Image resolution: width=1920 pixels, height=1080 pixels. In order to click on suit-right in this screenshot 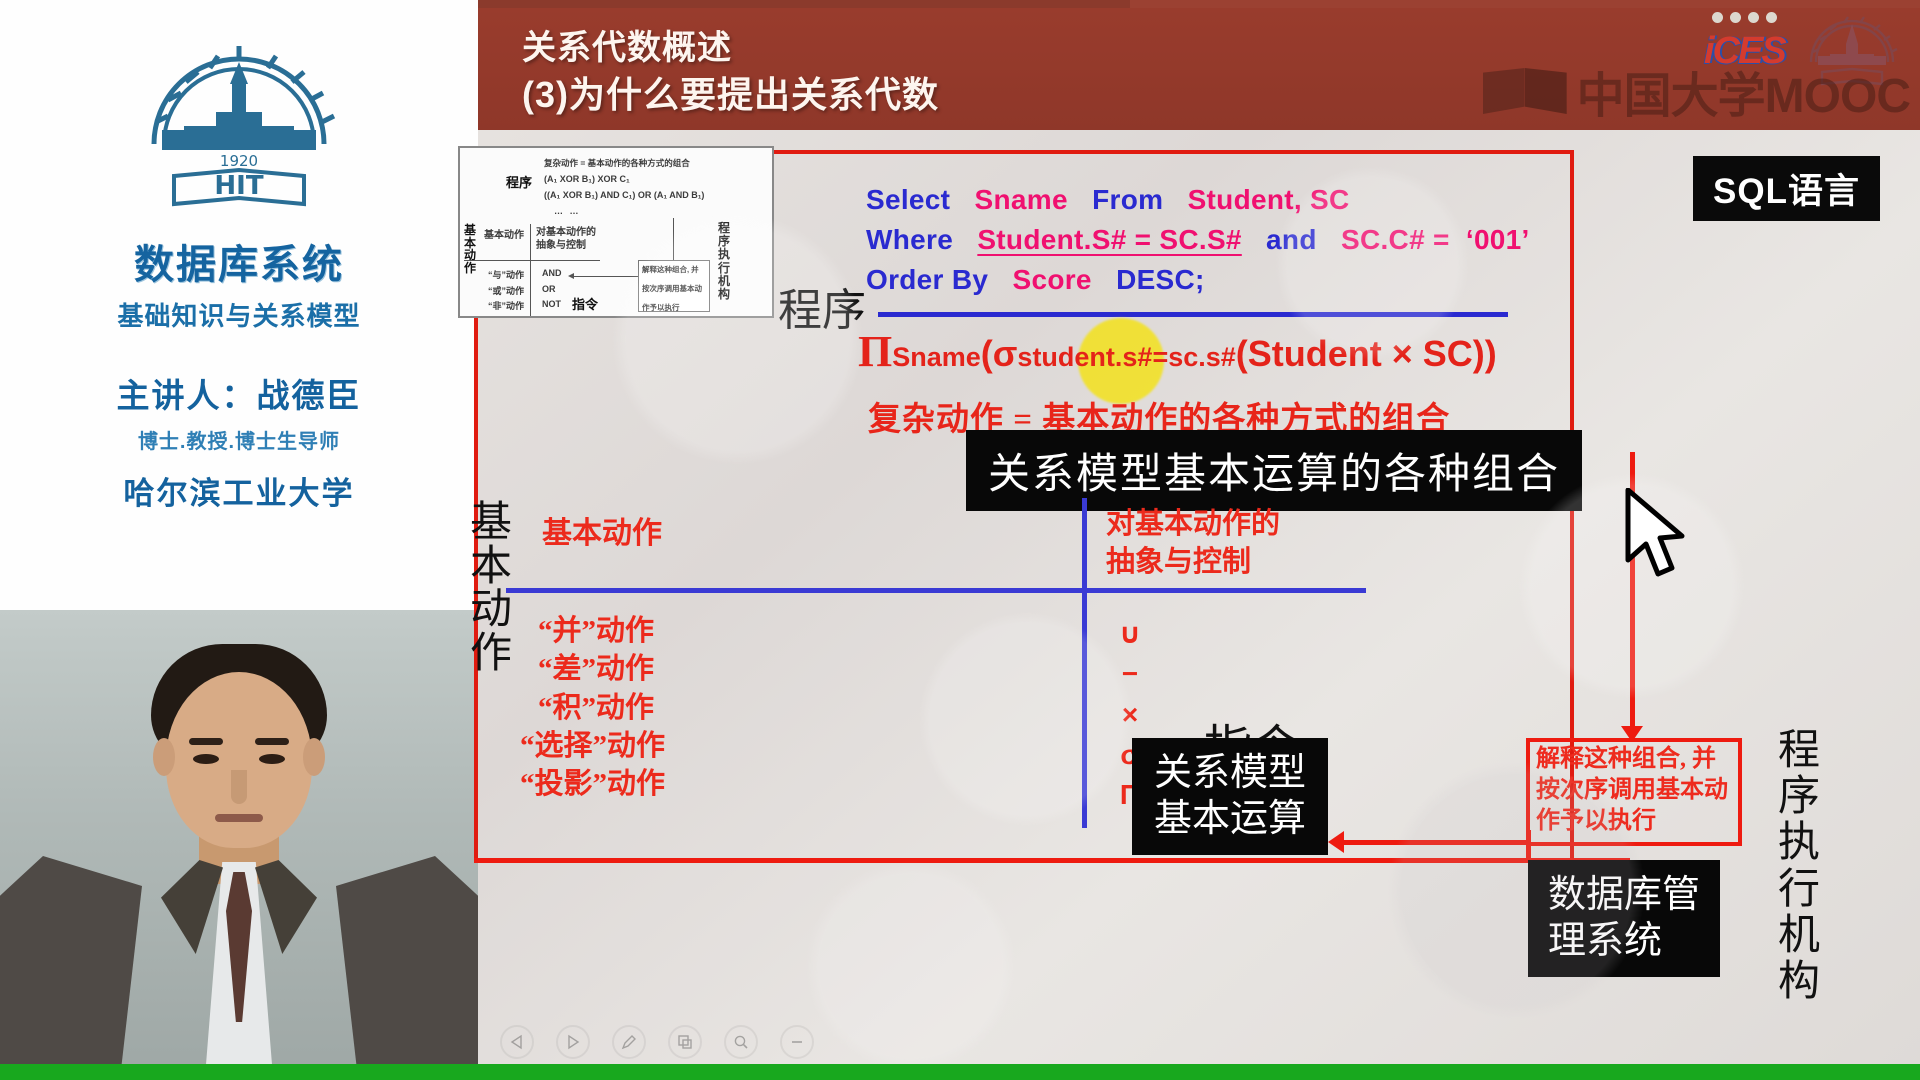, I will do `click(407, 963)`.